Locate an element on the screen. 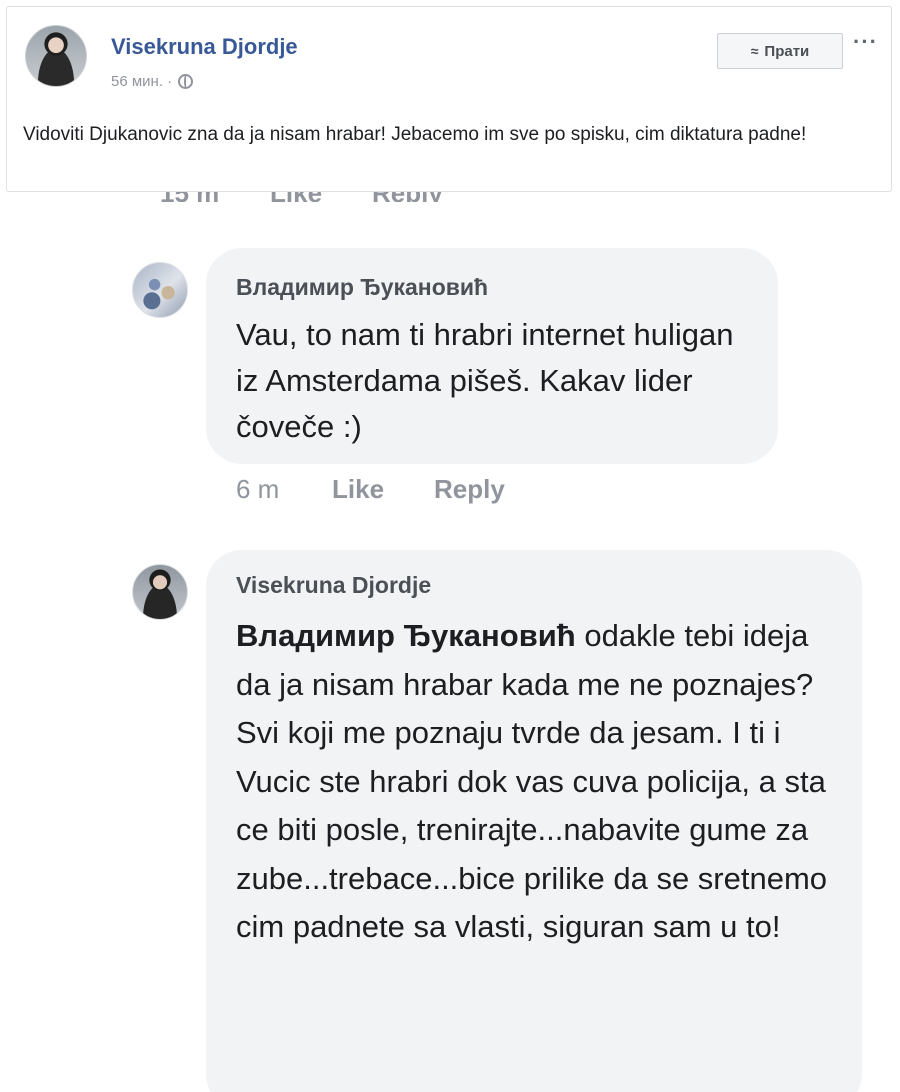 The image size is (900, 1092). reply-link: Reply is located at coordinates (469, 489).